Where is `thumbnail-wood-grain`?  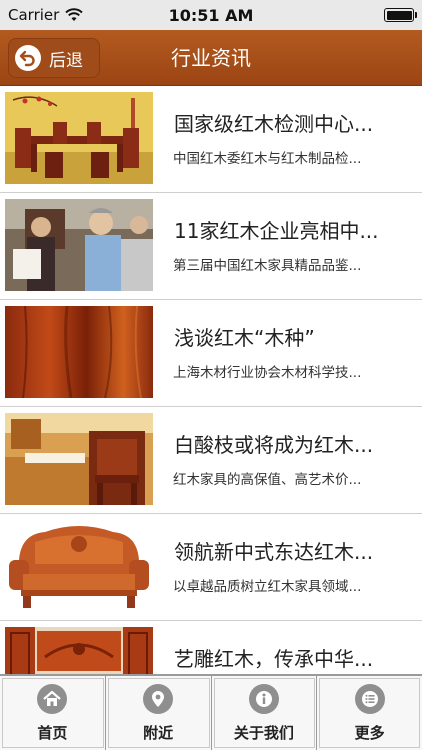
thumbnail-wood-grain is located at coordinates (79, 352).